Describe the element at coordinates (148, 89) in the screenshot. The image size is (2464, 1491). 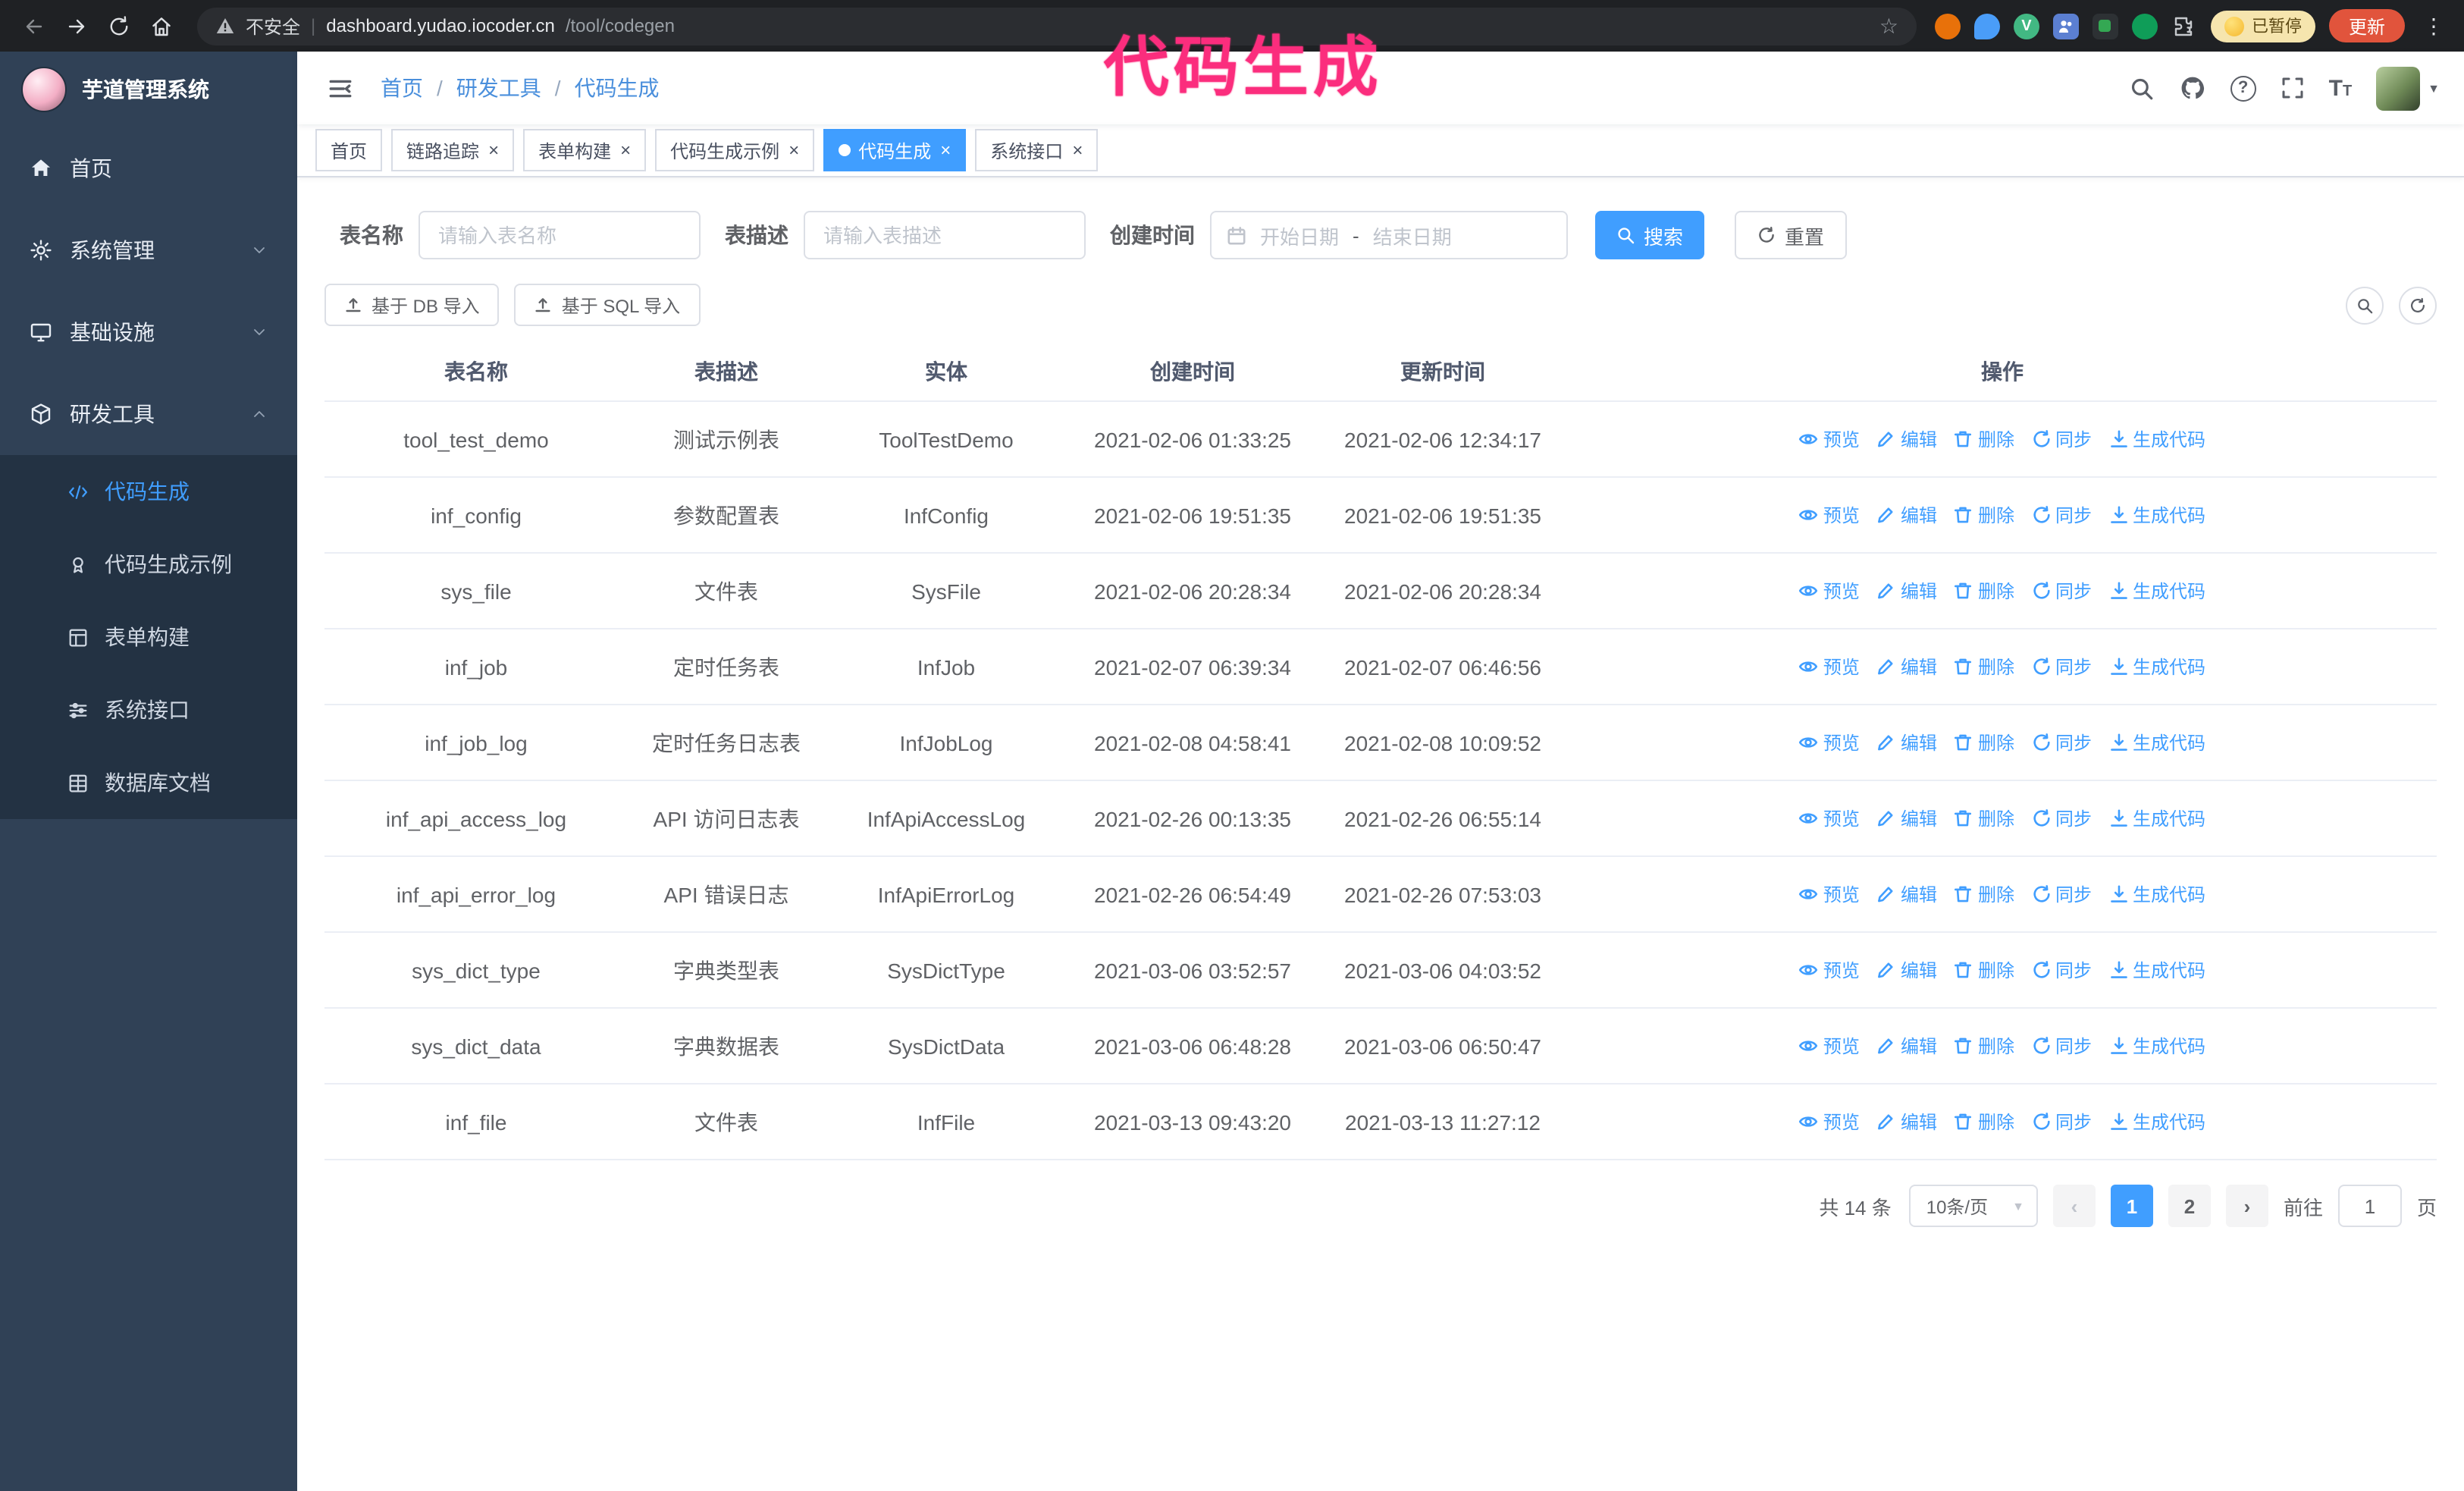
I see `app-logo: 芋道管理系统` at that location.